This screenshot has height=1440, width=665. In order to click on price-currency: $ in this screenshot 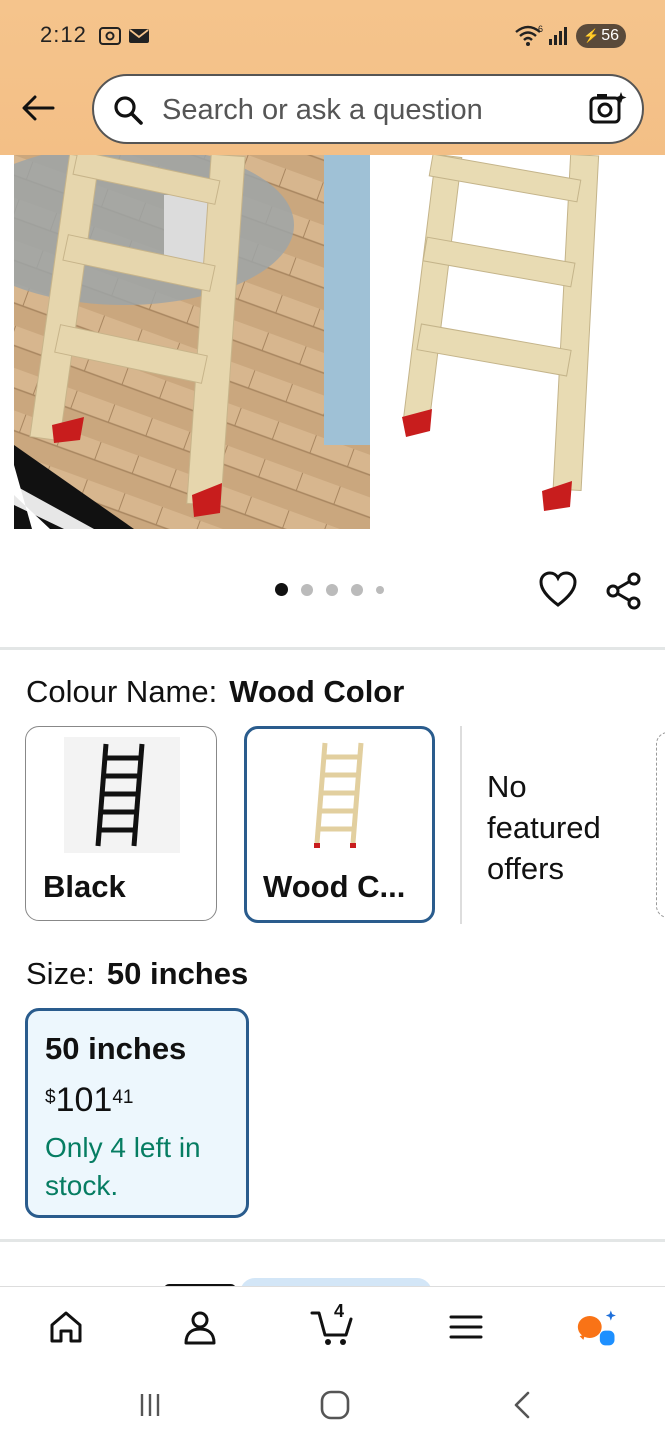, I will do `click(50, 1097)`.